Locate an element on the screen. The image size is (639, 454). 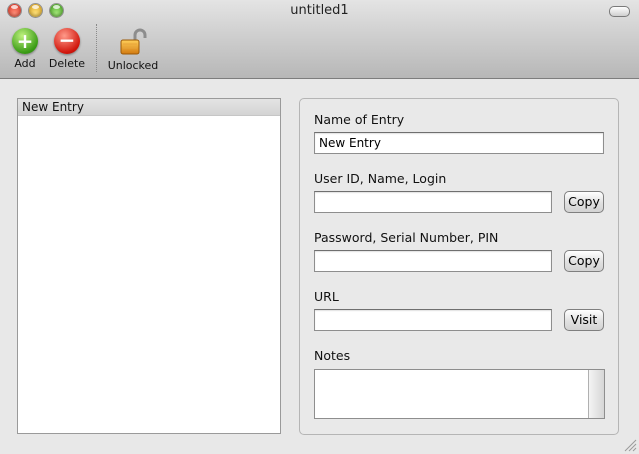
notes-label: Notes is located at coordinates (332, 355).